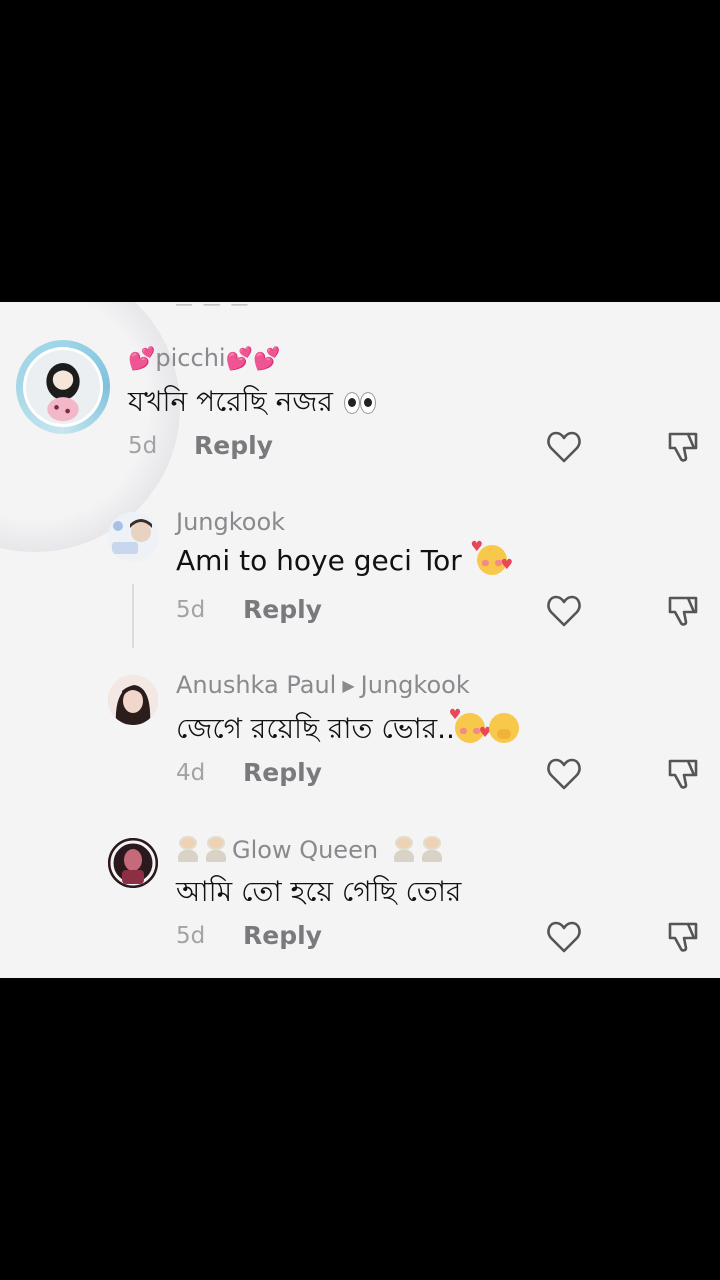 This screenshot has height=1280, width=720. Describe the element at coordinates (133, 616) in the screenshot. I see `thread-line` at that location.